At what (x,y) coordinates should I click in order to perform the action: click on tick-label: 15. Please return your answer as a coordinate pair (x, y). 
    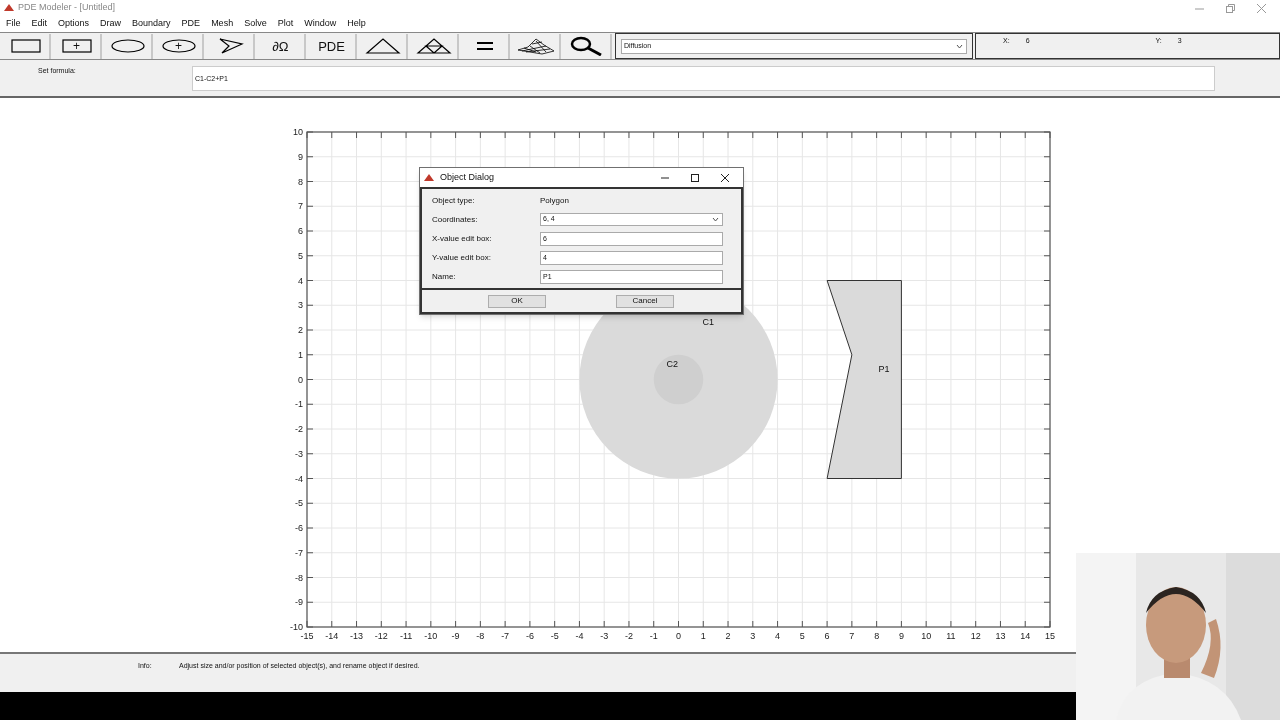
    Looking at the image, I should click on (1050, 636).